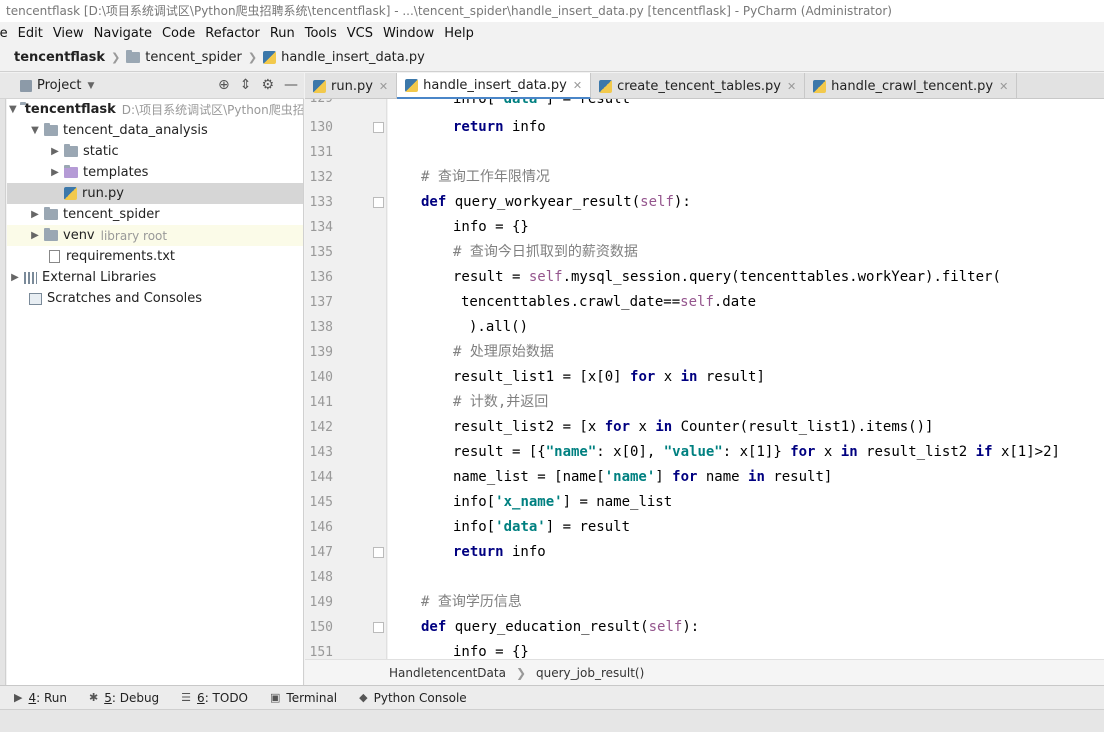  I want to click on tab-label: handle_insert_data.py, so click(495, 85).